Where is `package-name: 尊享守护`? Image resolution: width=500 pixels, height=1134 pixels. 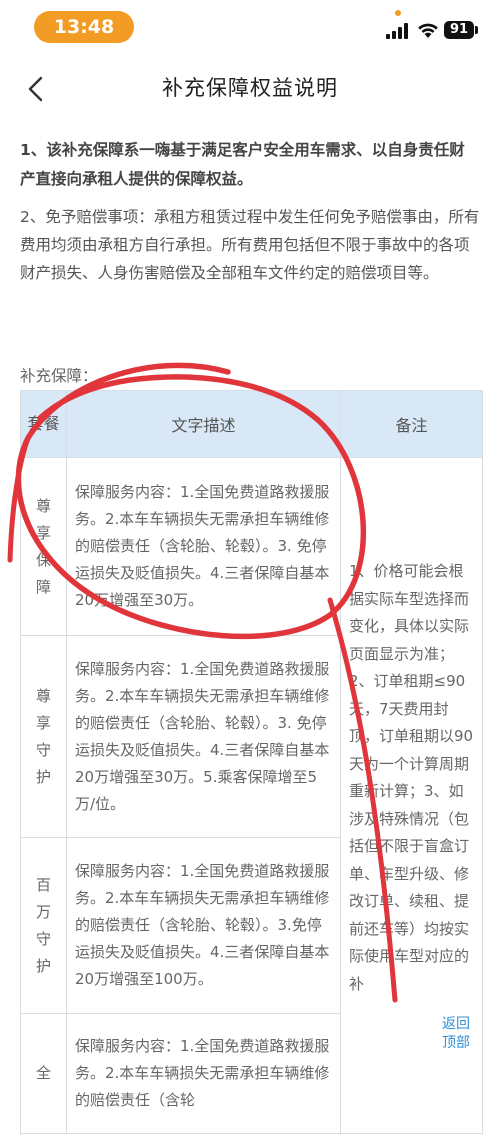
package-name: 尊享守护 is located at coordinates (43, 736).